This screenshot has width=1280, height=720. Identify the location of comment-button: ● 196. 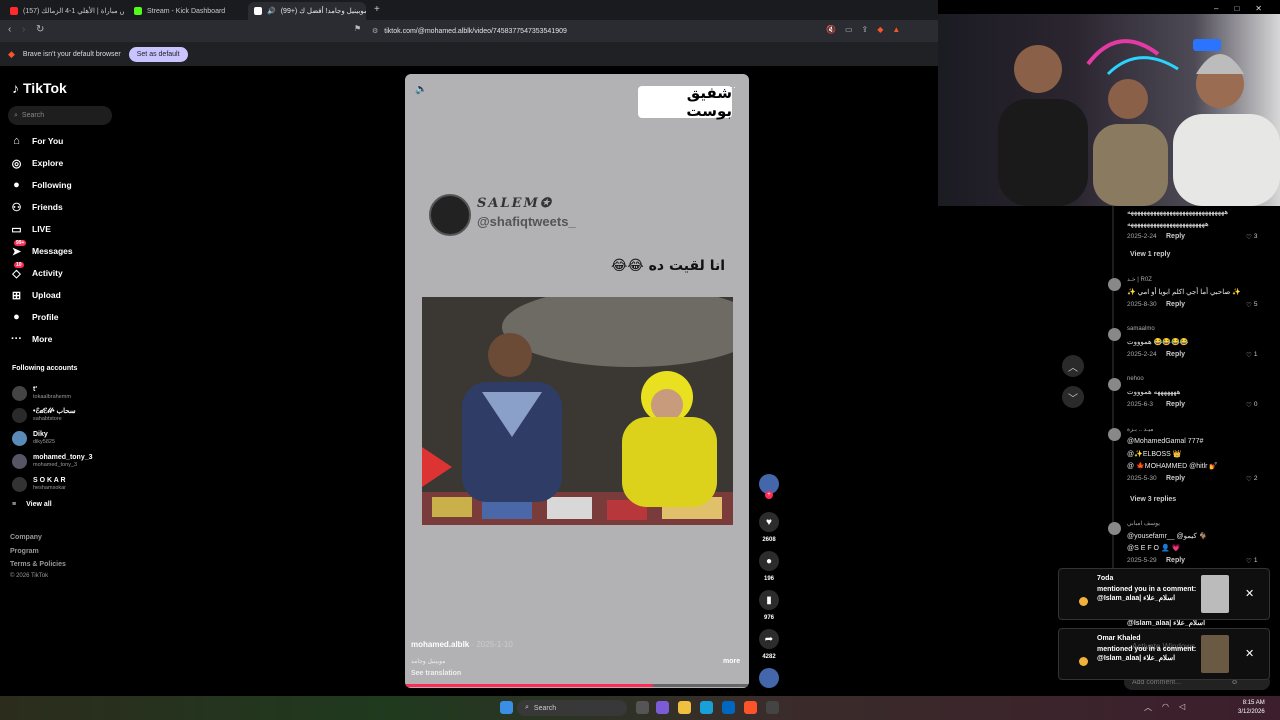
(769, 566).